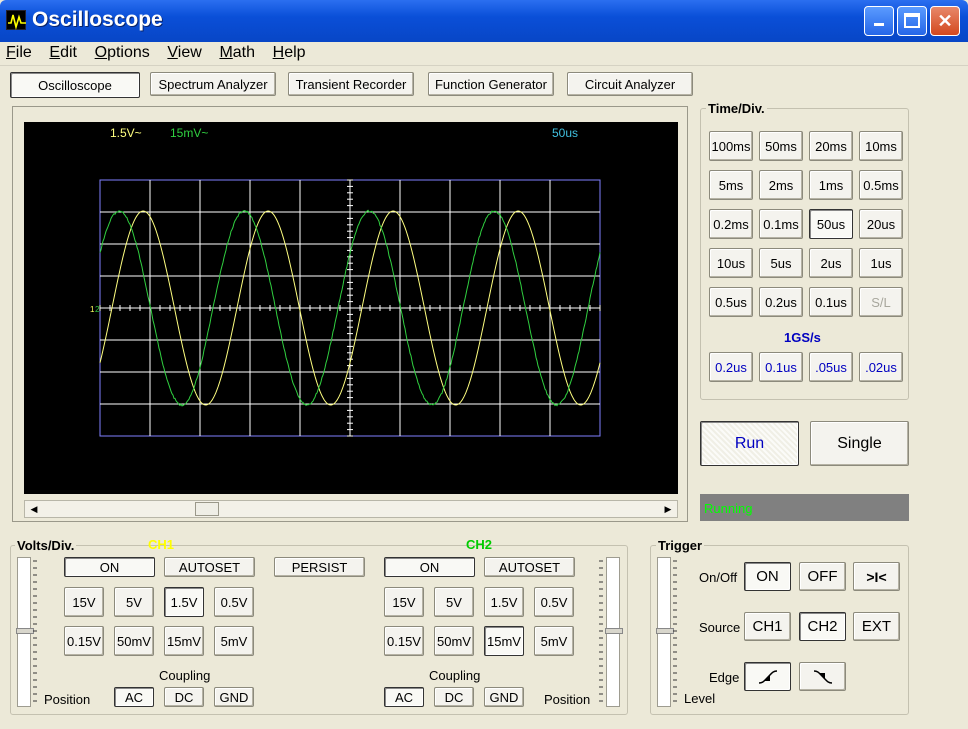 This screenshot has height=729, width=968. What do you see at coordinates (822, 626) in the screenshot?
I see `trigger-source-ch2-button: CH2` at bounding box center [822, 626].